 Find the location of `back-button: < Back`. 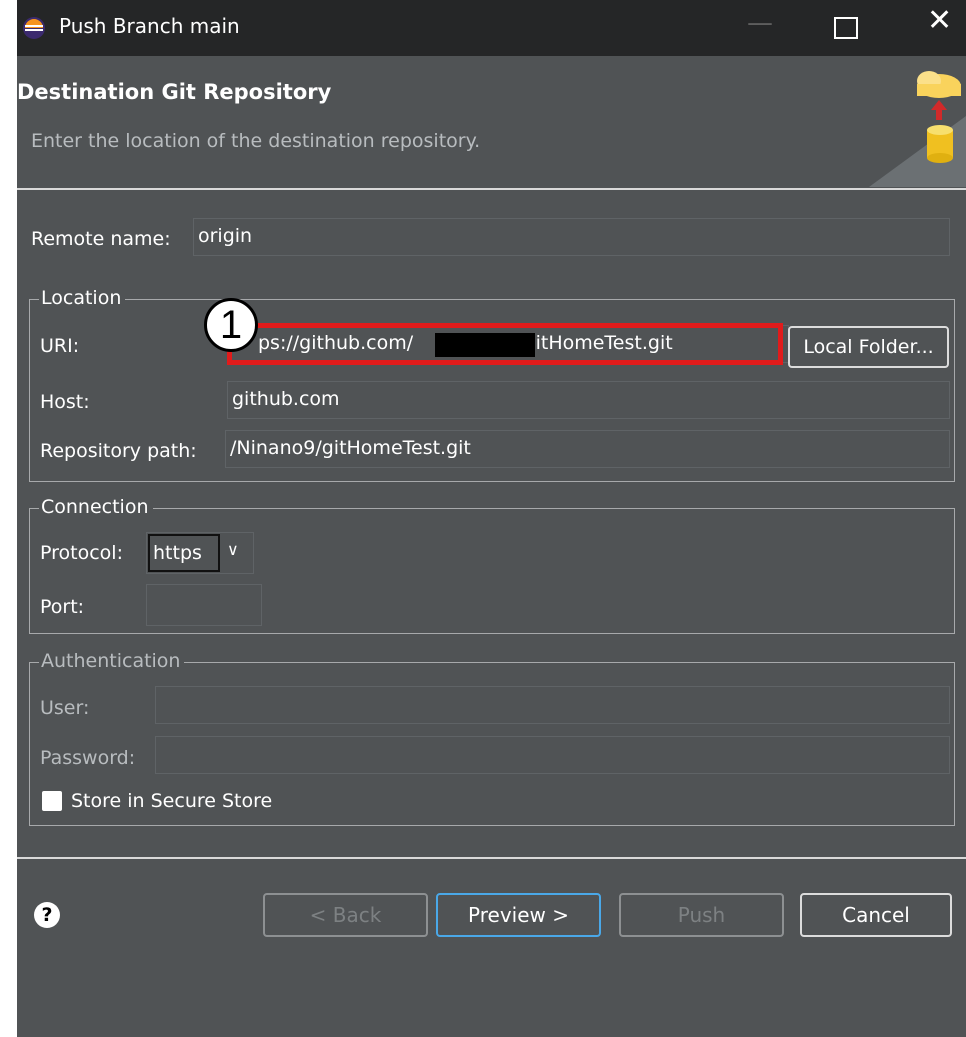

back-button: < Back is located at coordinates (345, 915).